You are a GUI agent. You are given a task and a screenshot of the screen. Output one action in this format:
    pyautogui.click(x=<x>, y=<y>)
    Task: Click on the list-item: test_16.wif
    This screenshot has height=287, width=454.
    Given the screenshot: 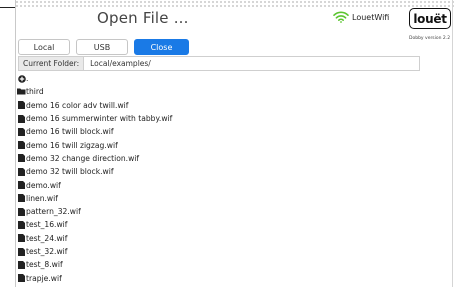 What is the action you would take?
    pyautogui.click(x=94, y=224)
    